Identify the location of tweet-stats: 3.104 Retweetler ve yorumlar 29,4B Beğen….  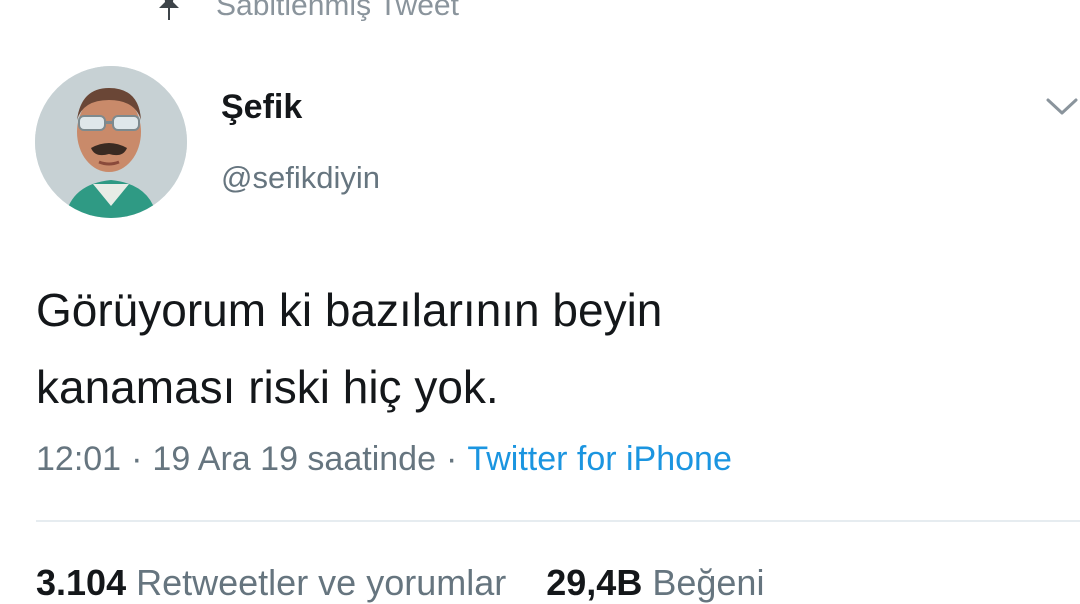
(400, 583).